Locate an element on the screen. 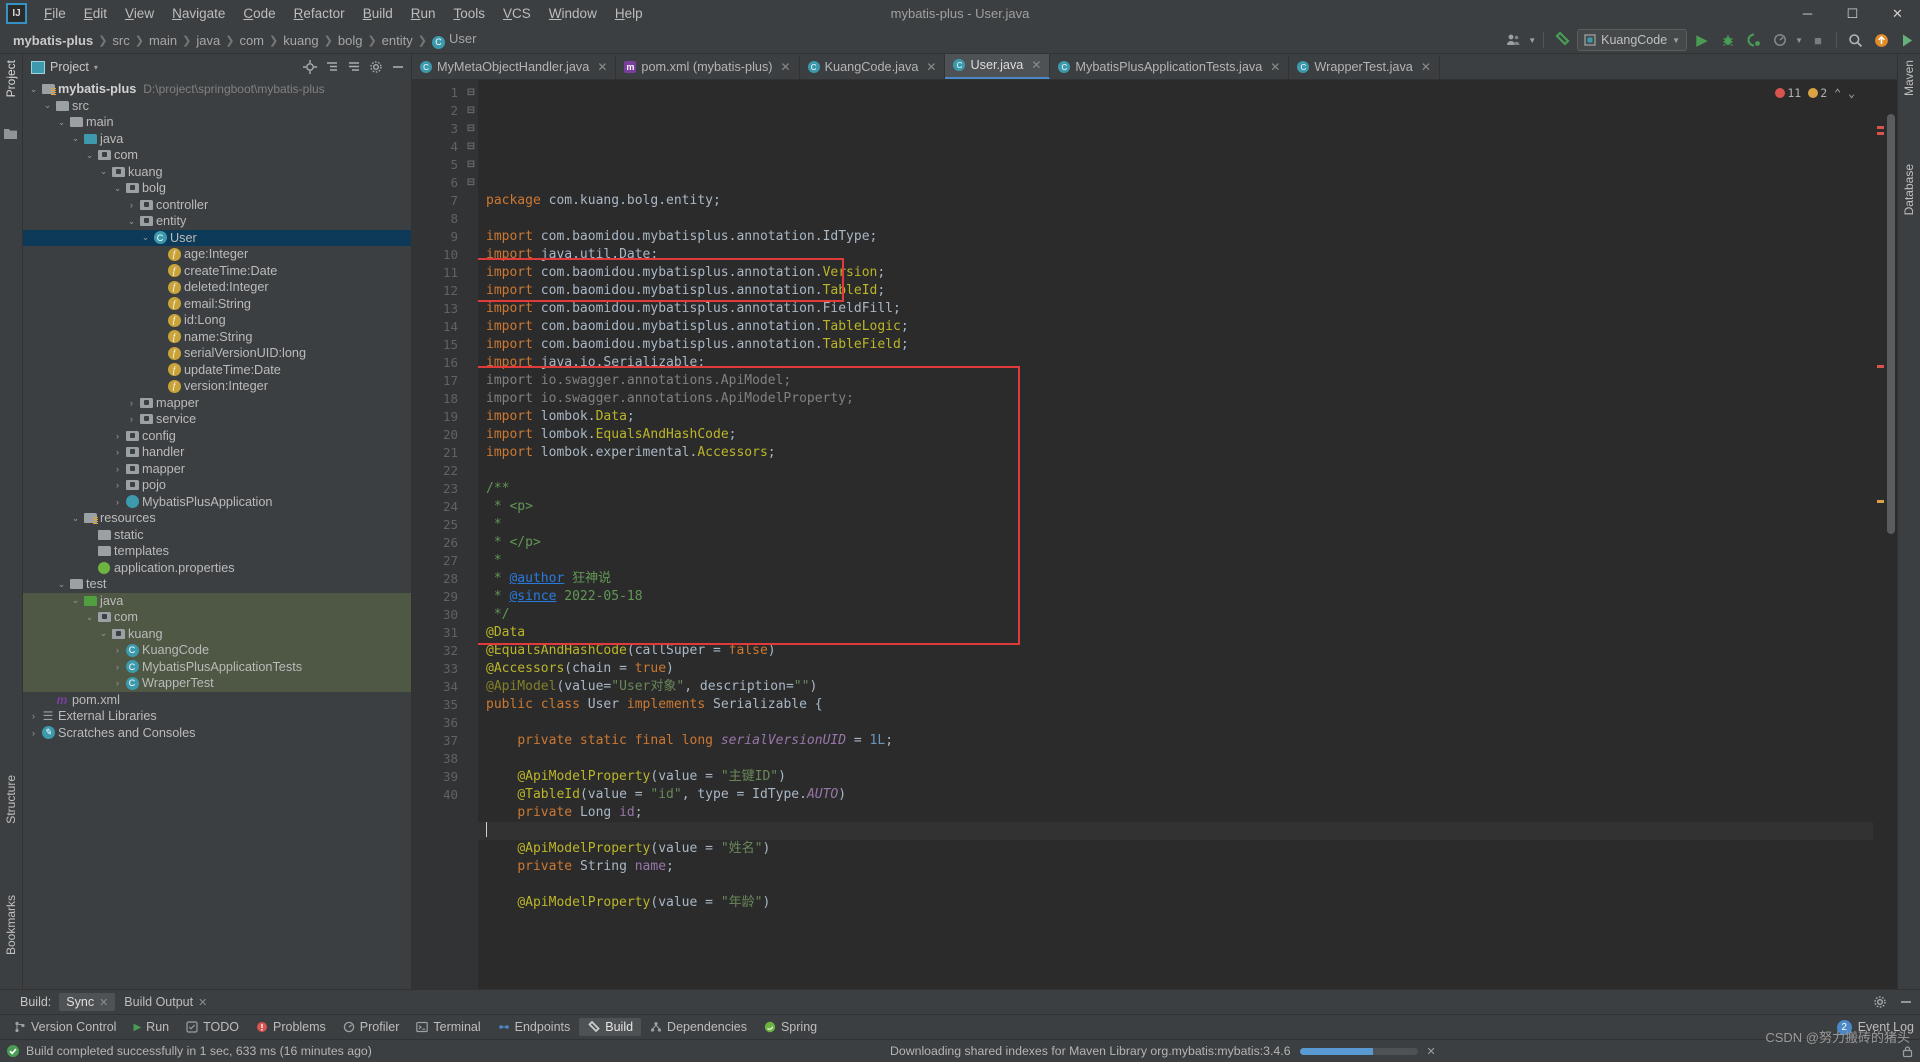  tree-node-main: ⌄ main is located at coordinates (217, 122).